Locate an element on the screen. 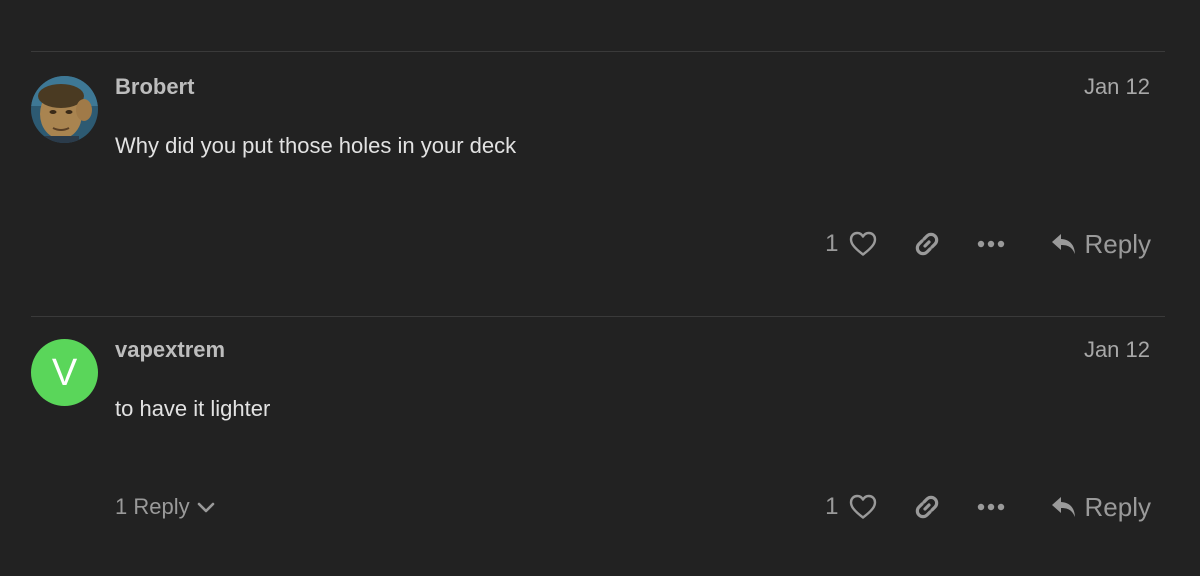  avatar is located at coordinates (64, 109).